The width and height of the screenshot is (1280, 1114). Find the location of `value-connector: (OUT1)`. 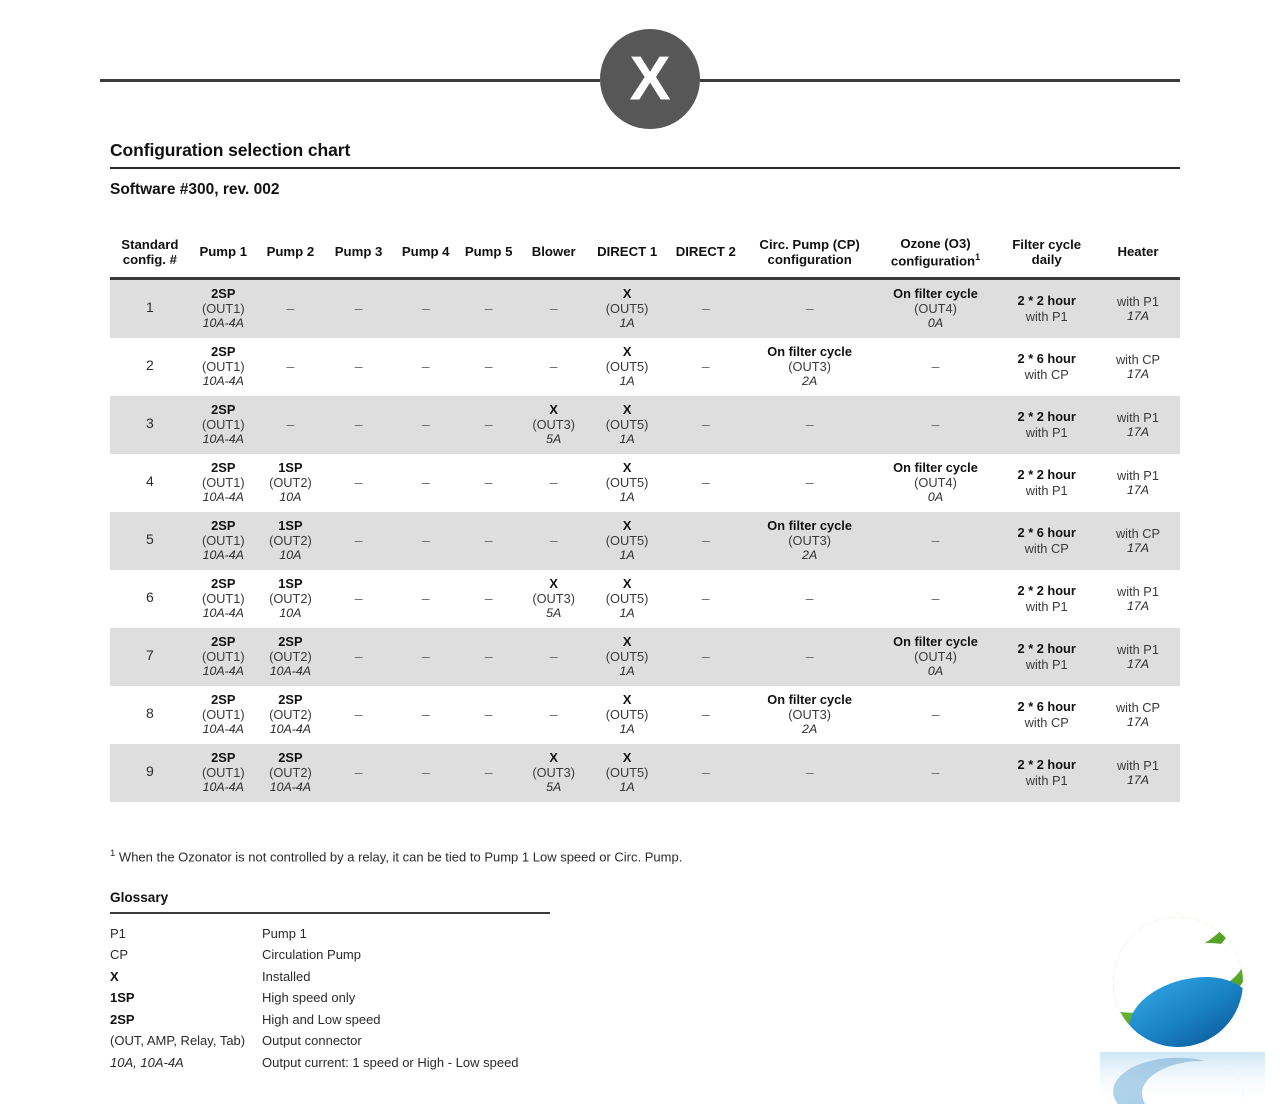

value-connector: (OUT1) is located at coordinates (223, 657).